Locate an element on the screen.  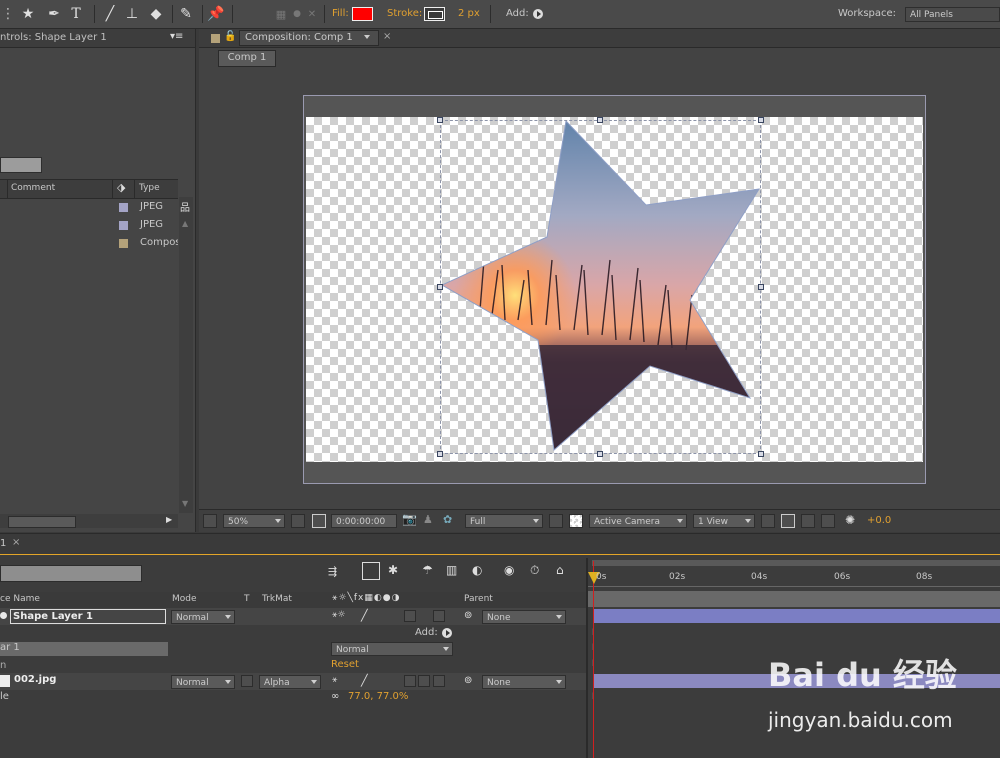
view-layout-dropdown: 1 View is located at coordinates (724, 521).